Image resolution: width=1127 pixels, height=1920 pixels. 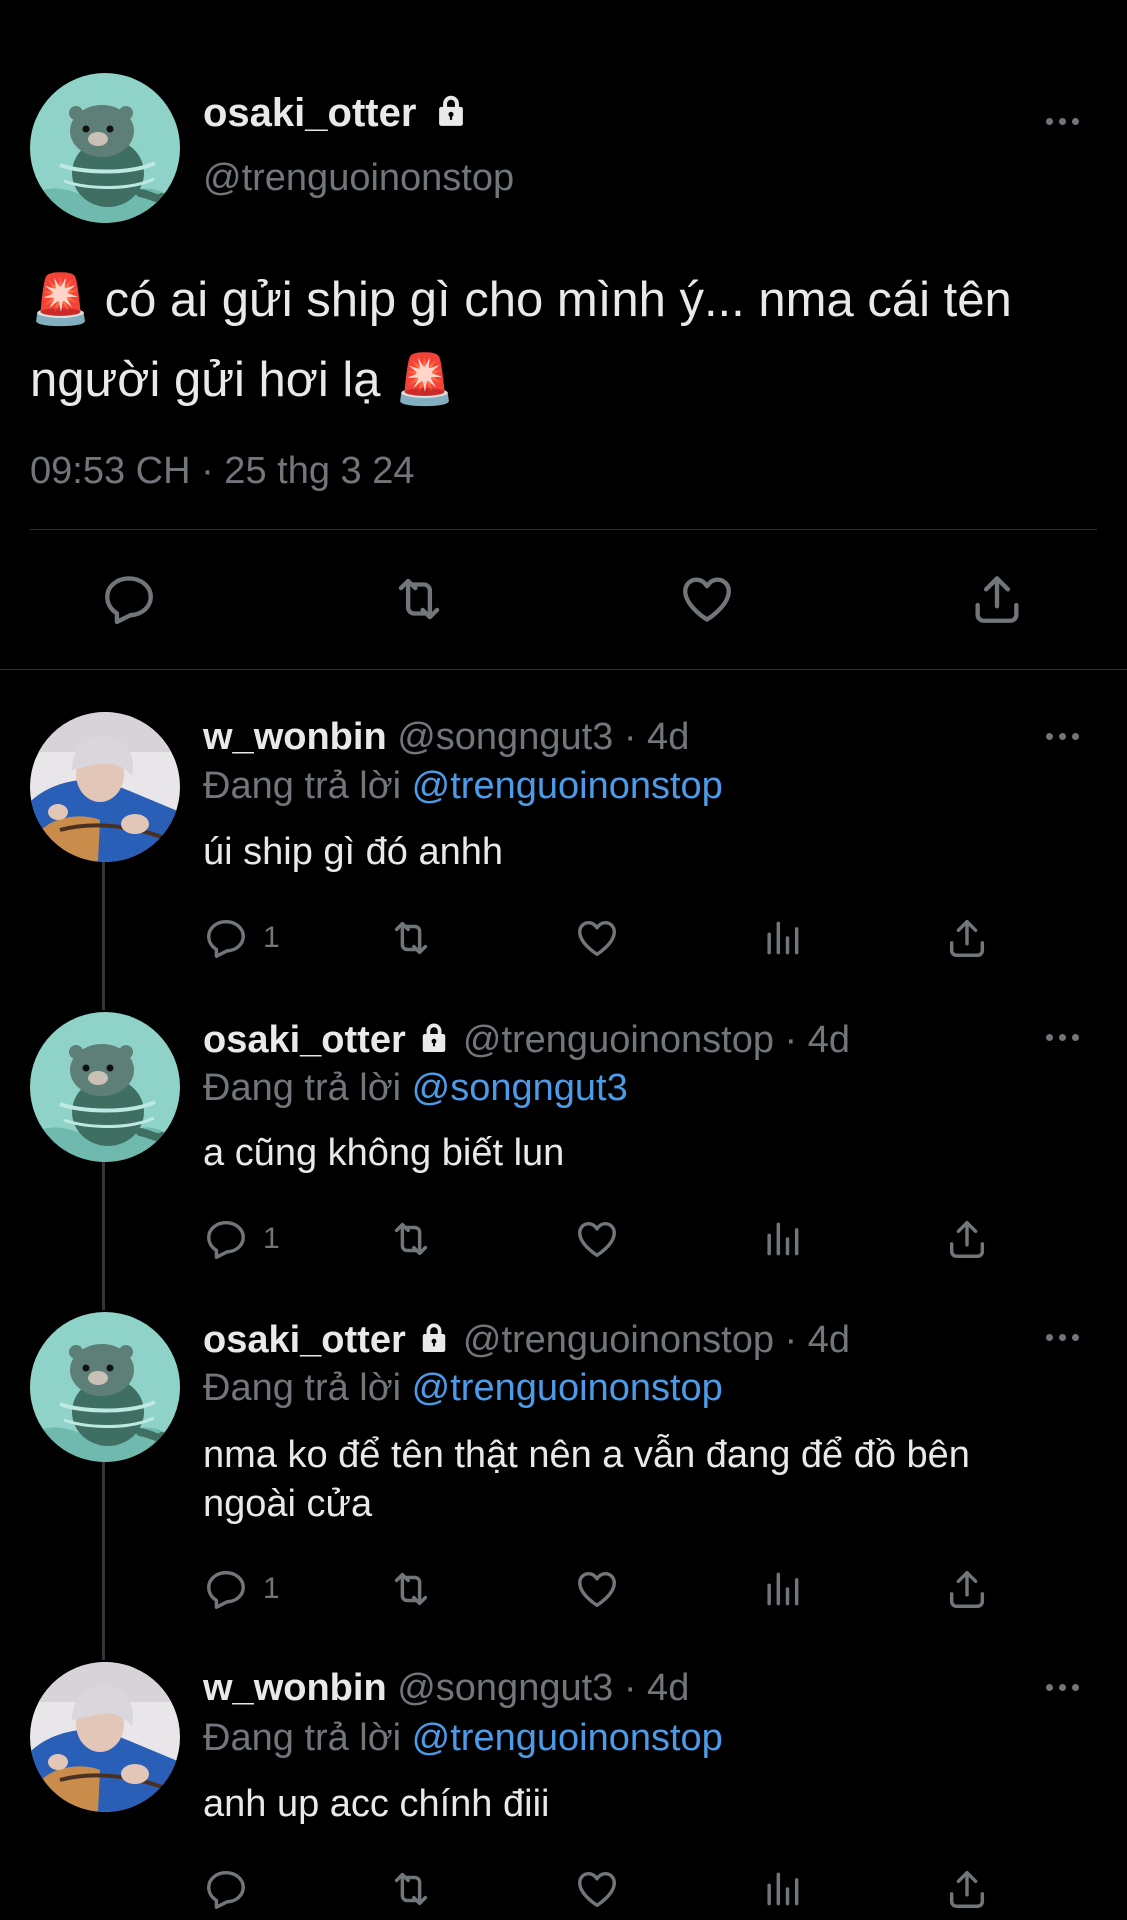 What do you see at coordinates (243, 380) in the screenshot?
I see `tweet-text-line: người gửi hơi lạ 🚨` at bounding box center [243, 380].